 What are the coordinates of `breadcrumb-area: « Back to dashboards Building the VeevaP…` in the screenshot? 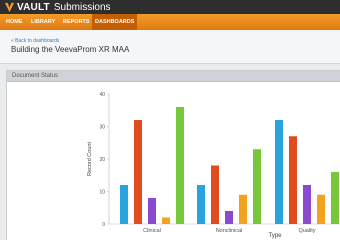 It's located at (170, 47).